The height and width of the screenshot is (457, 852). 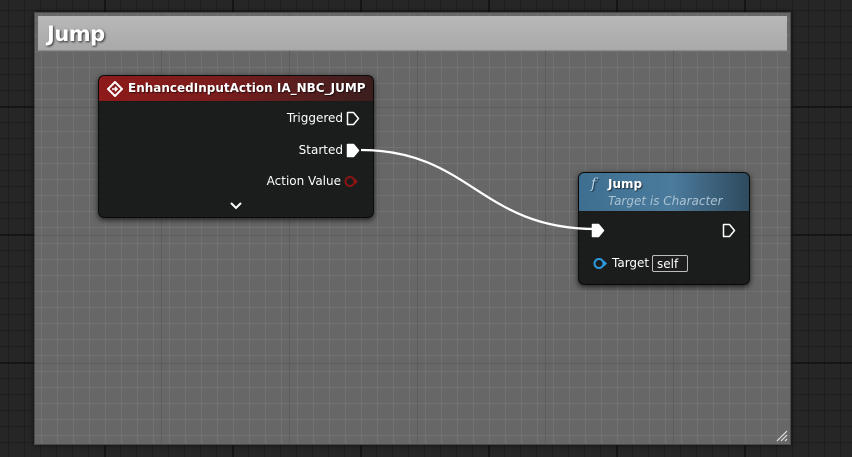 I want to click on event-icon, so click(x=115, y=89).